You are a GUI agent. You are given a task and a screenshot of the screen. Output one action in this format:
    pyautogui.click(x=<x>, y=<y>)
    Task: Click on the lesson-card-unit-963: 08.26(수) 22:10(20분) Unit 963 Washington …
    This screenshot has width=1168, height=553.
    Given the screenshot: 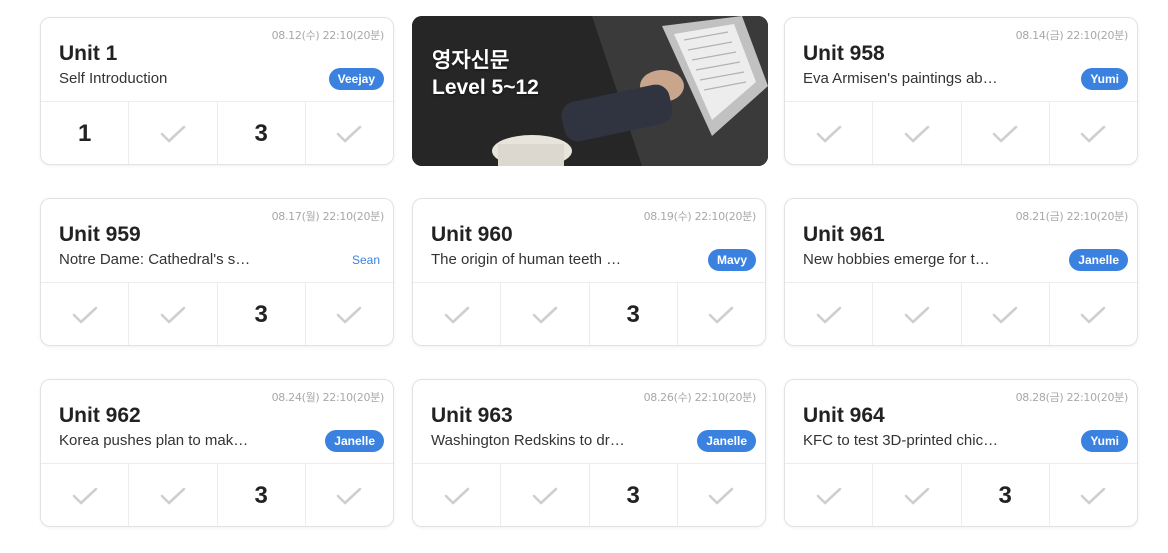 What is the action you would take?
    pyautogui.click(x=589, y=453)
    